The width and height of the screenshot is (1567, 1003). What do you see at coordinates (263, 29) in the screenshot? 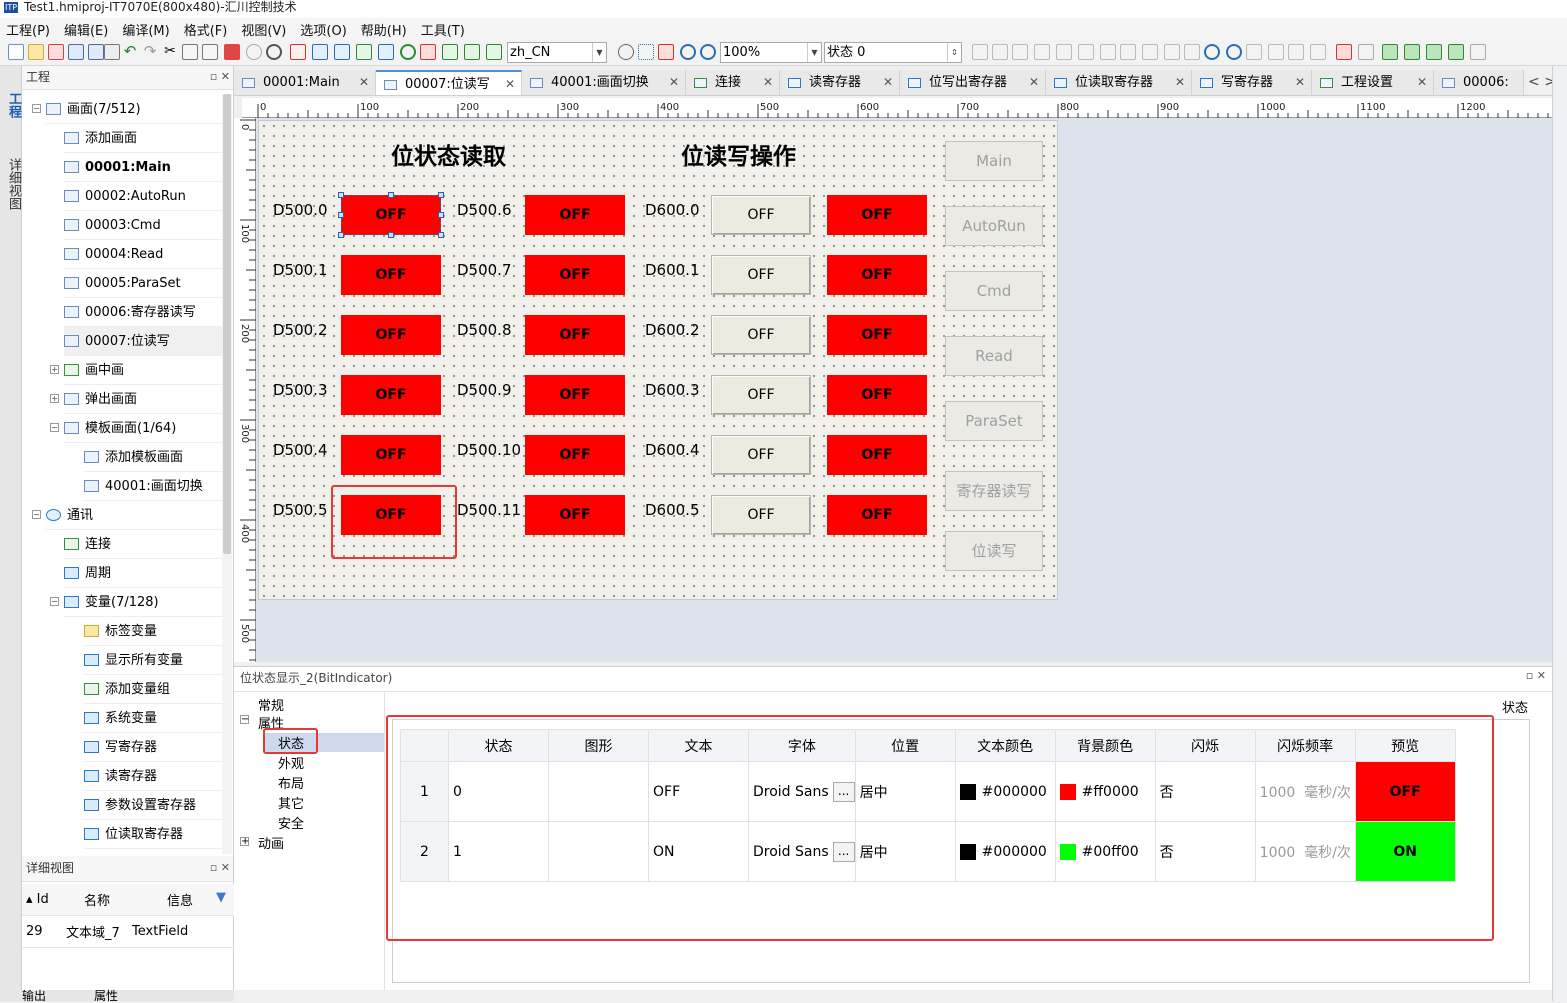
I see `menu-view: 视图(V)` at bounding box center [263, 29].